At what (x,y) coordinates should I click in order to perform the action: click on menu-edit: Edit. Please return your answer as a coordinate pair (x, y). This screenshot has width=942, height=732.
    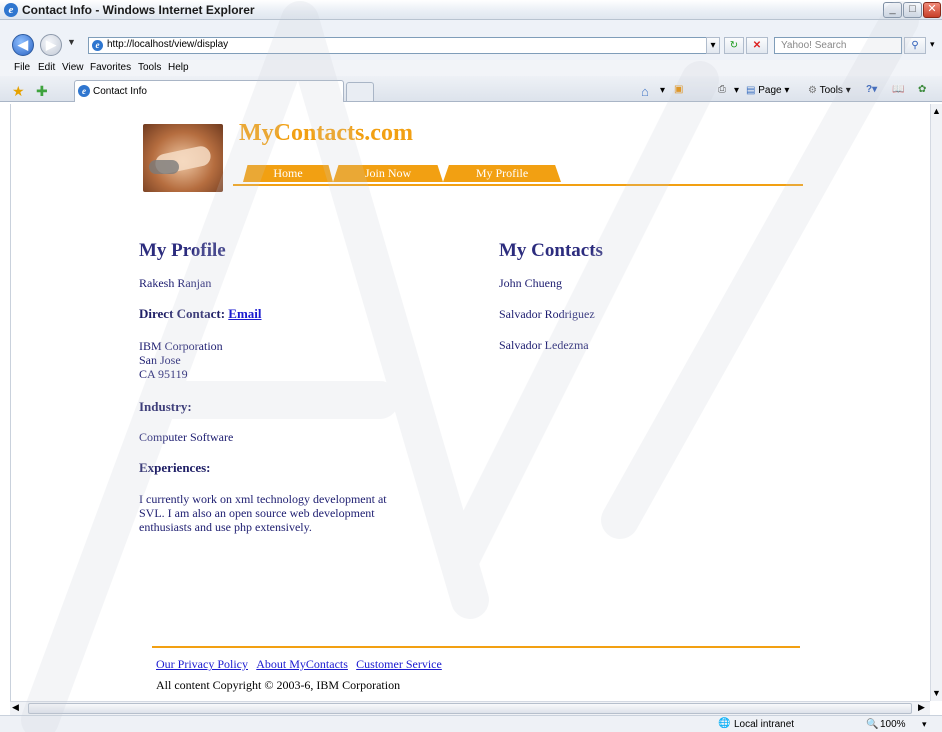
    Looking at the image, I should click on (46, 67).